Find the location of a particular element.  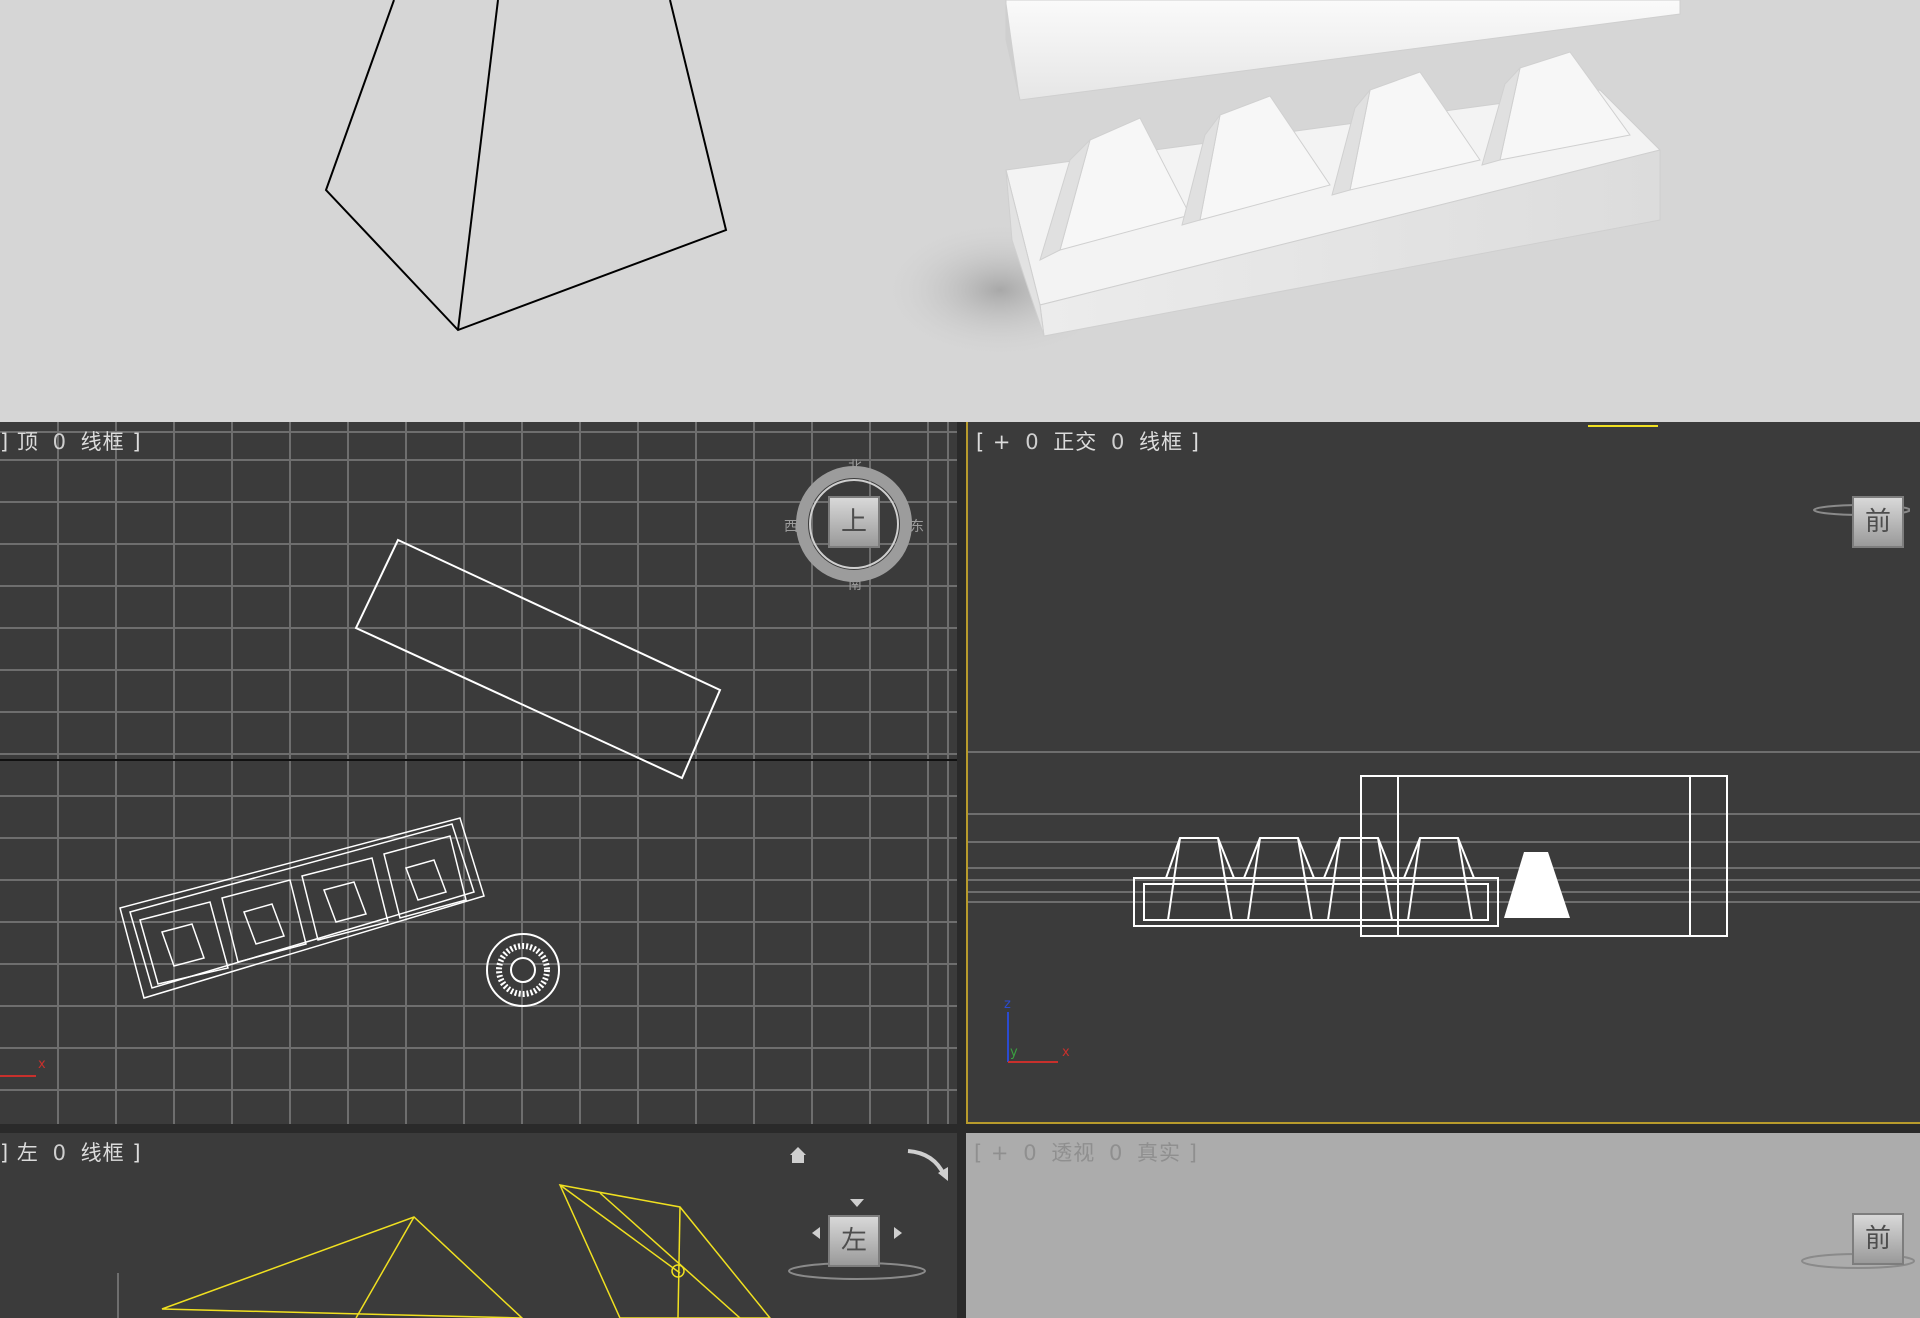

viewport-label-left: ] 左 0 线框 ] is located at coordinates (71, 1152).